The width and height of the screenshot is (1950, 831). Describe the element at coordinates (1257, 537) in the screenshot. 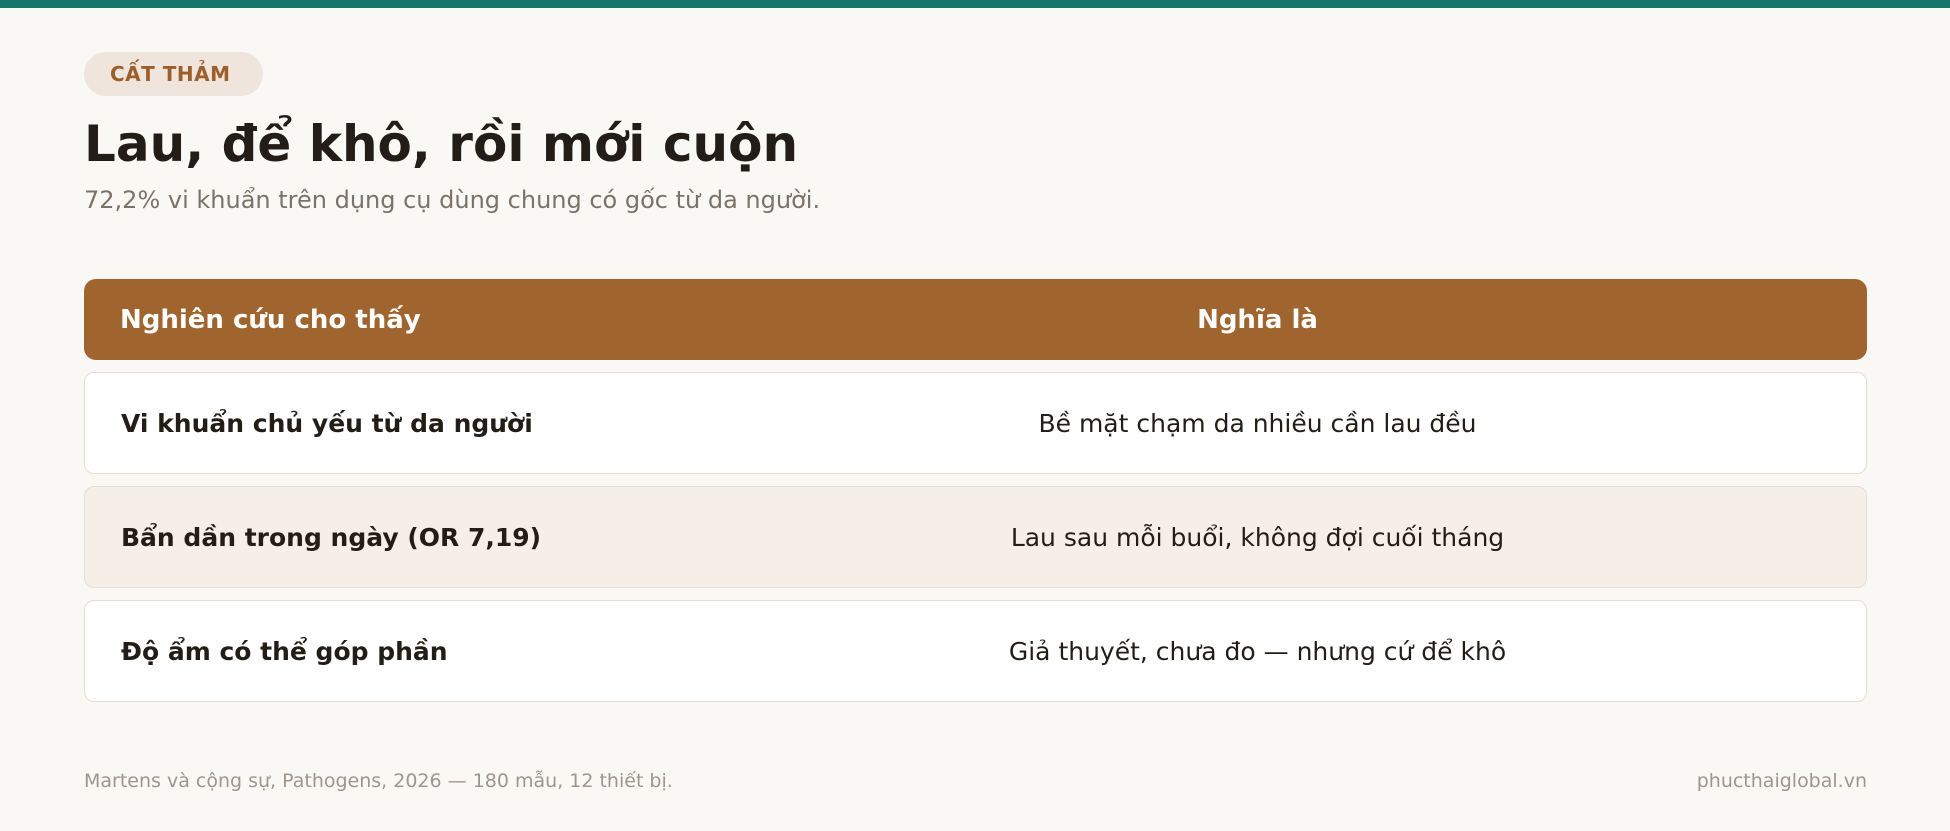

I see `meaning-cell: Lau sau mỗi buổi, không đợi cuối tháng` at that location.